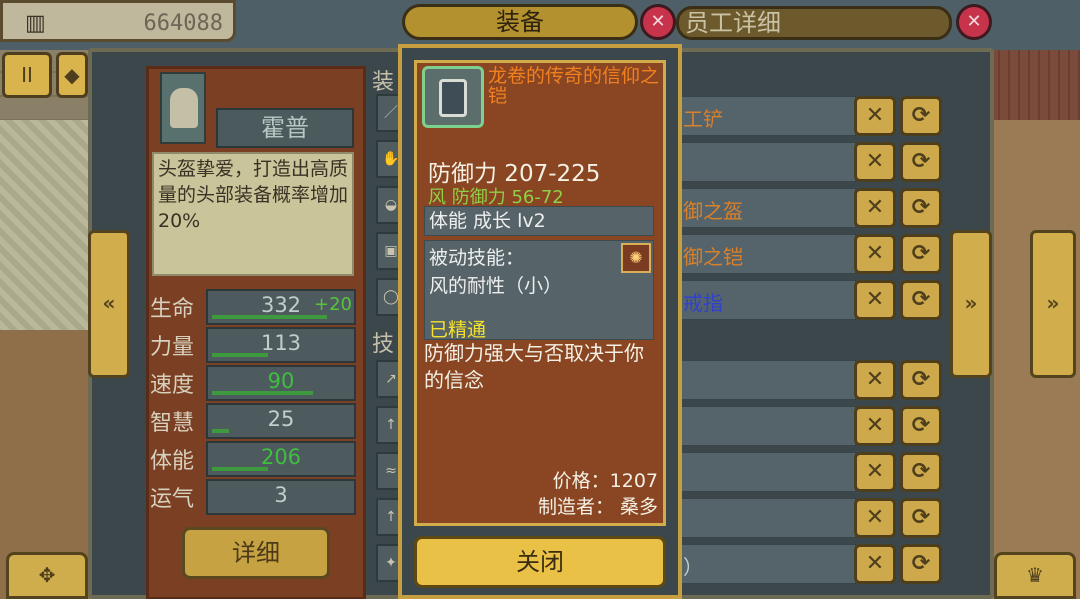  I want to click on list-item: ）, so click(758, 564).